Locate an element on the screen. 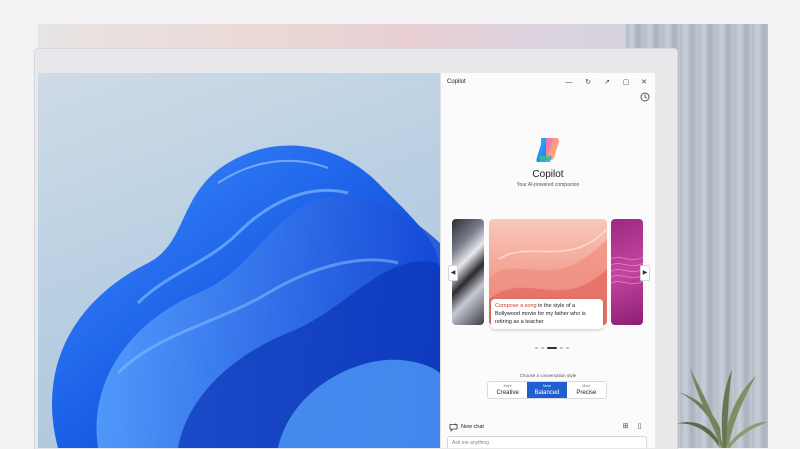  carousel-prev-button: ◀ is located at coordinates (453, 273).